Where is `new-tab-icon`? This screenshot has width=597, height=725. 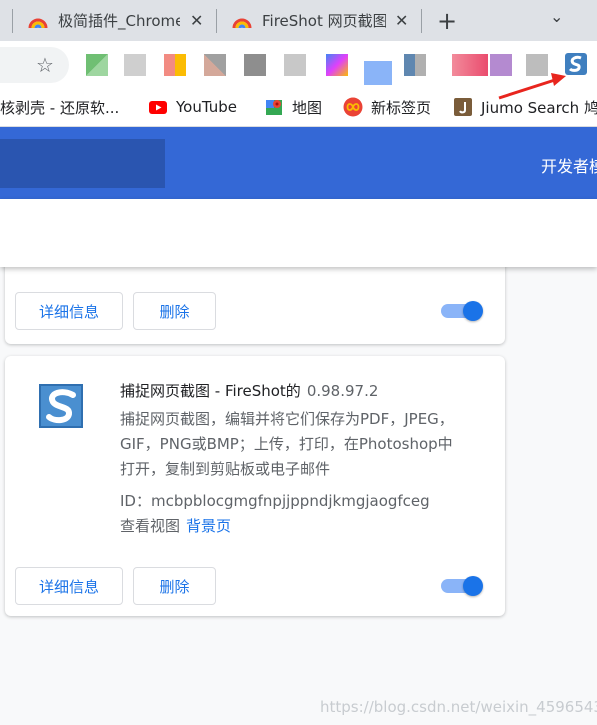
new-tab-icon is located at coordinates (353, 107).